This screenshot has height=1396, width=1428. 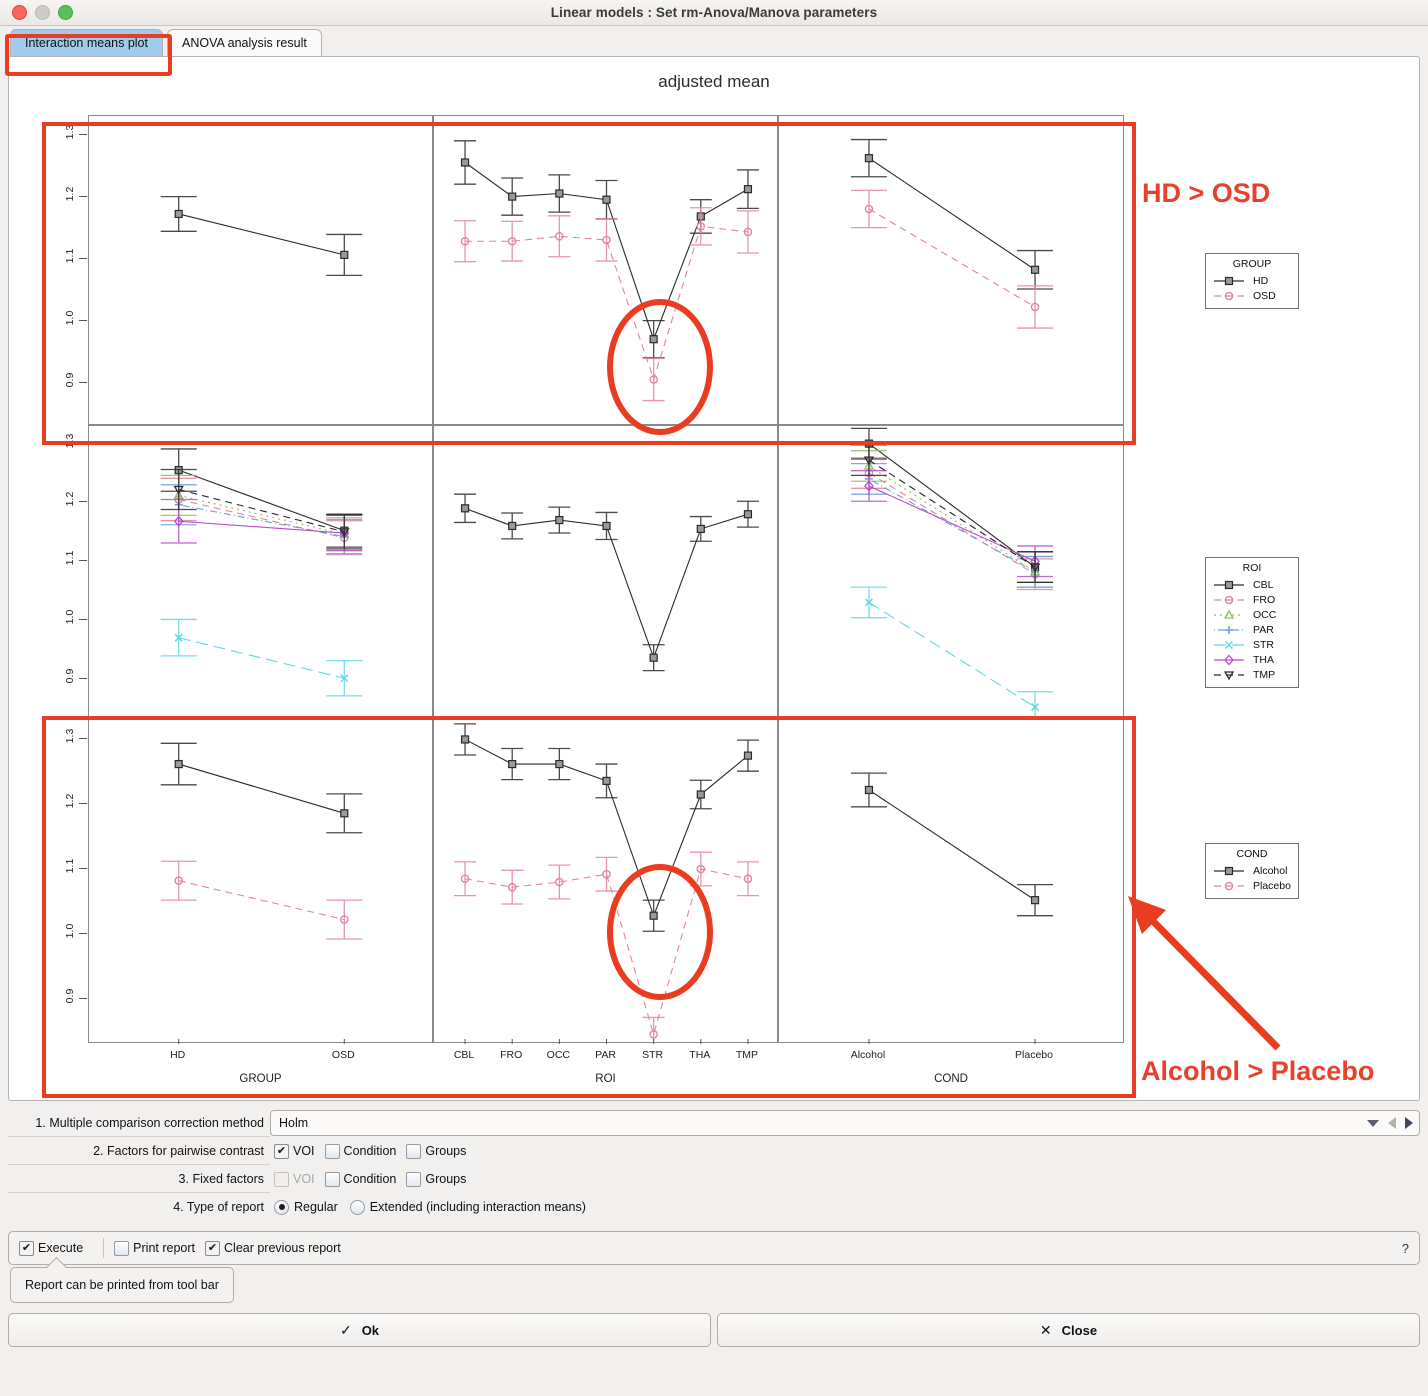 I want to click on legend-entry: FRO, so click(x=1252, y=599).